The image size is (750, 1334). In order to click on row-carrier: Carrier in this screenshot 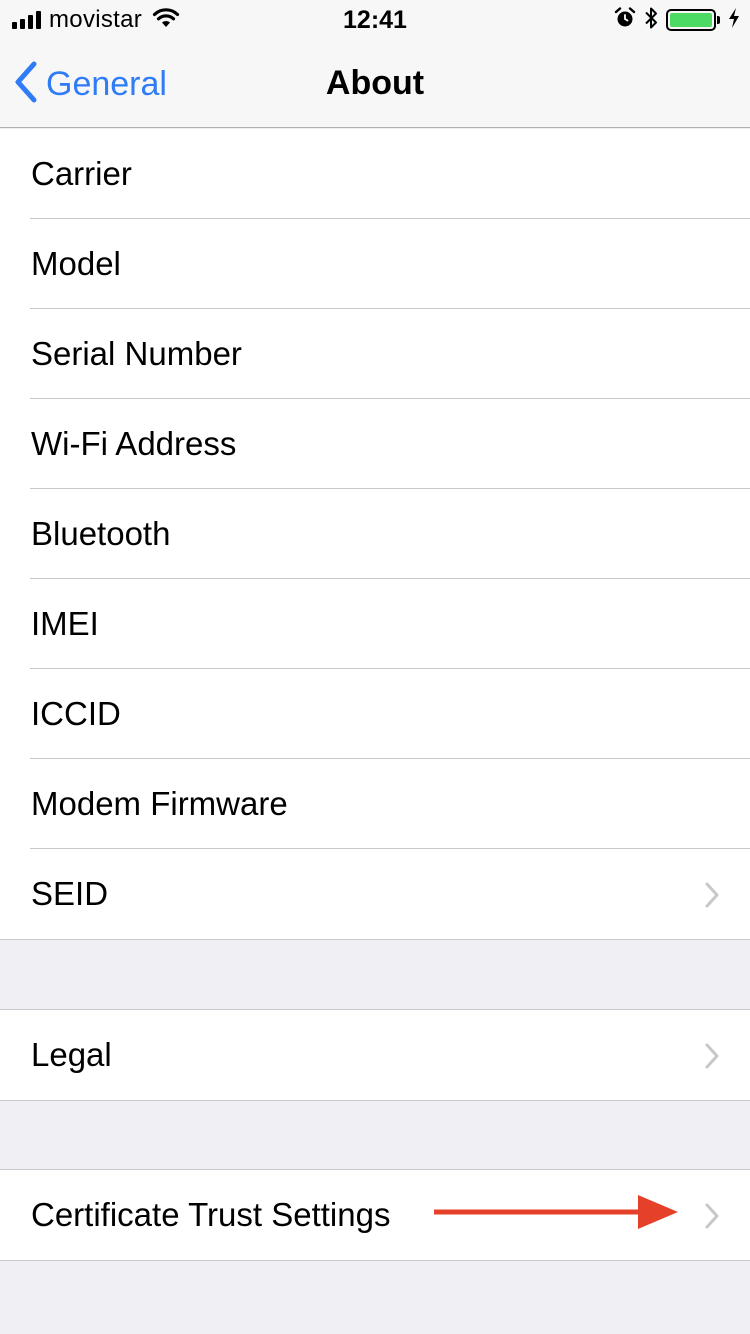, I will do `click(375, 174)`.